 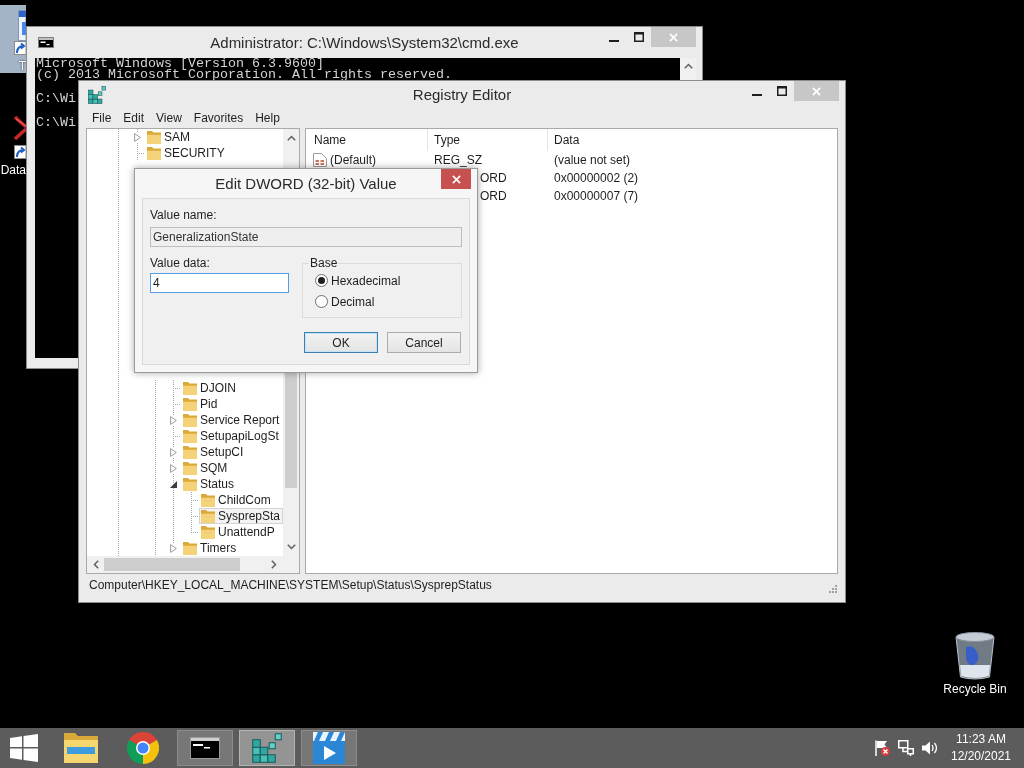 I want to click on field-label: Value name:, so click(x=183, y=215).